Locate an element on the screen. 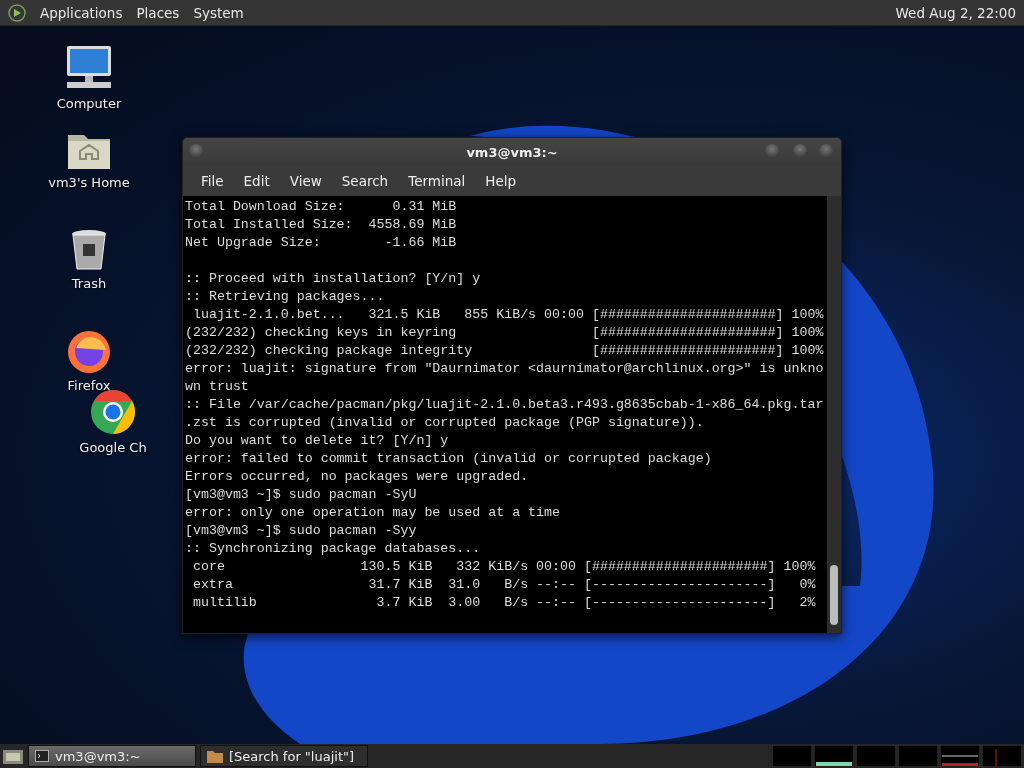  terminal-line: error: failed to commit transaction (invalid or corrupted package) is located at coordinates (449, 459).